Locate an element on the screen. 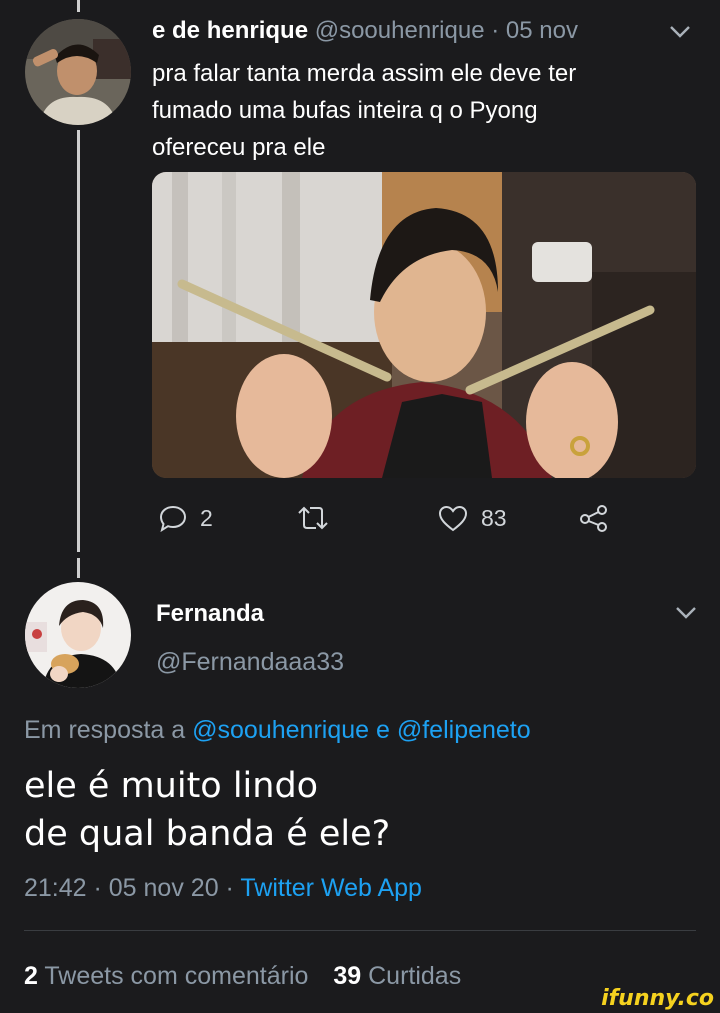 This screenshot has height=1013, width=720. retweet-button is located at coordinates (313, 518).